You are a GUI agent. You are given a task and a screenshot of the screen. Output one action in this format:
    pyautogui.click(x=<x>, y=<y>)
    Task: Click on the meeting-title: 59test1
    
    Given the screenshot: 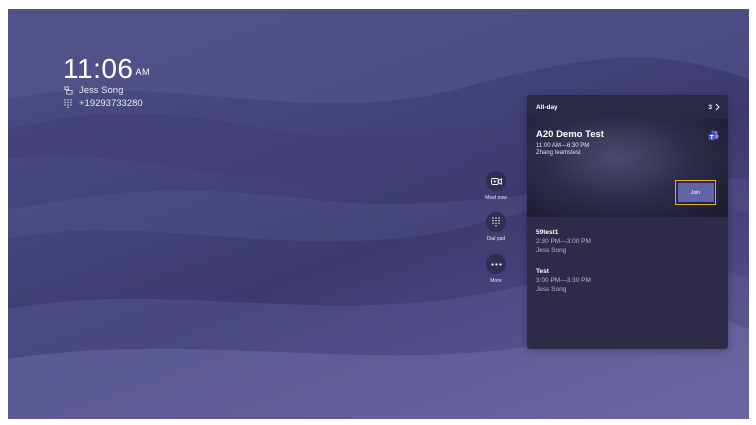 What is the action you would take?
    pyautogui.click(x=547, y=232)
    